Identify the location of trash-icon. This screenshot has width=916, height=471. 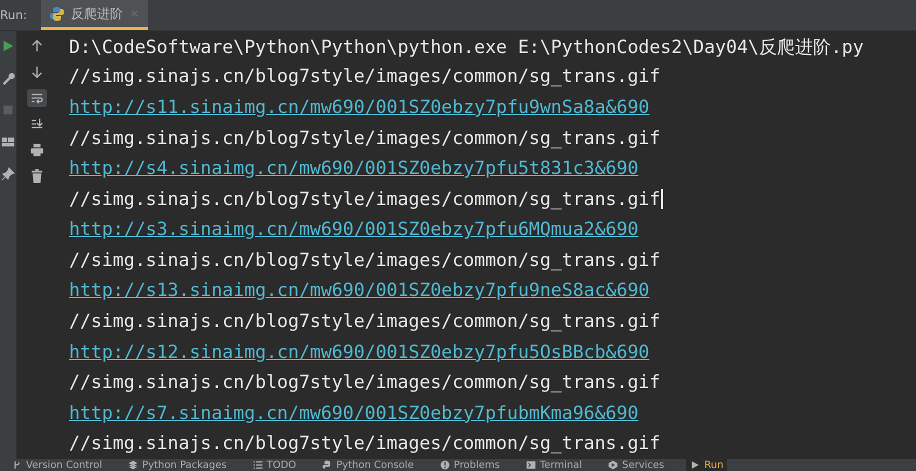
(37, 176).